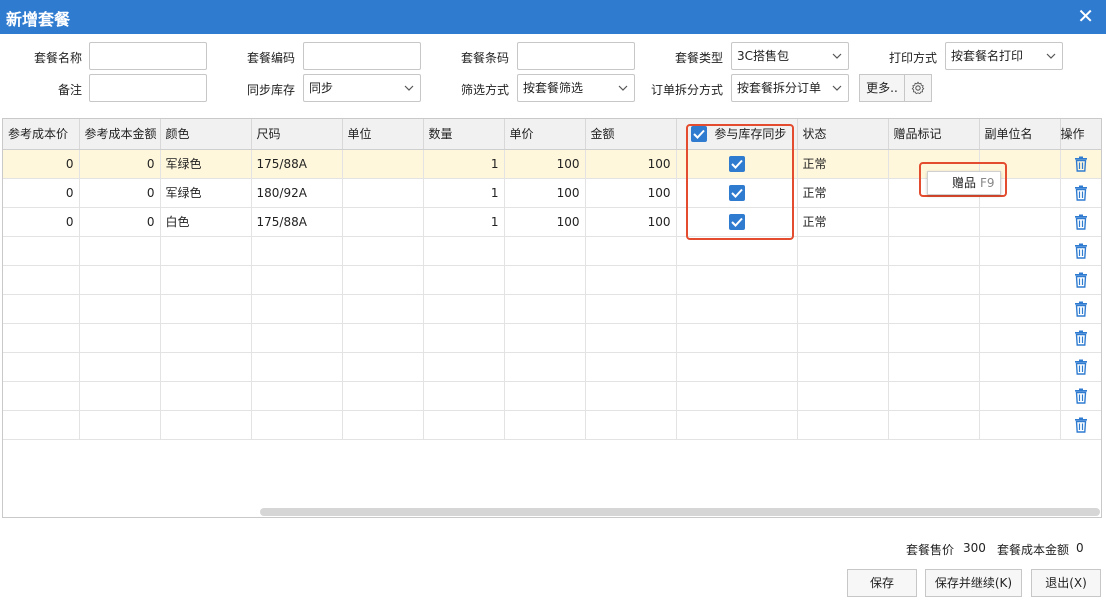 The width and height of the screenshot is (1106, 601). I want to click on print-select: 按套餐名打印, so click(1004, 56).